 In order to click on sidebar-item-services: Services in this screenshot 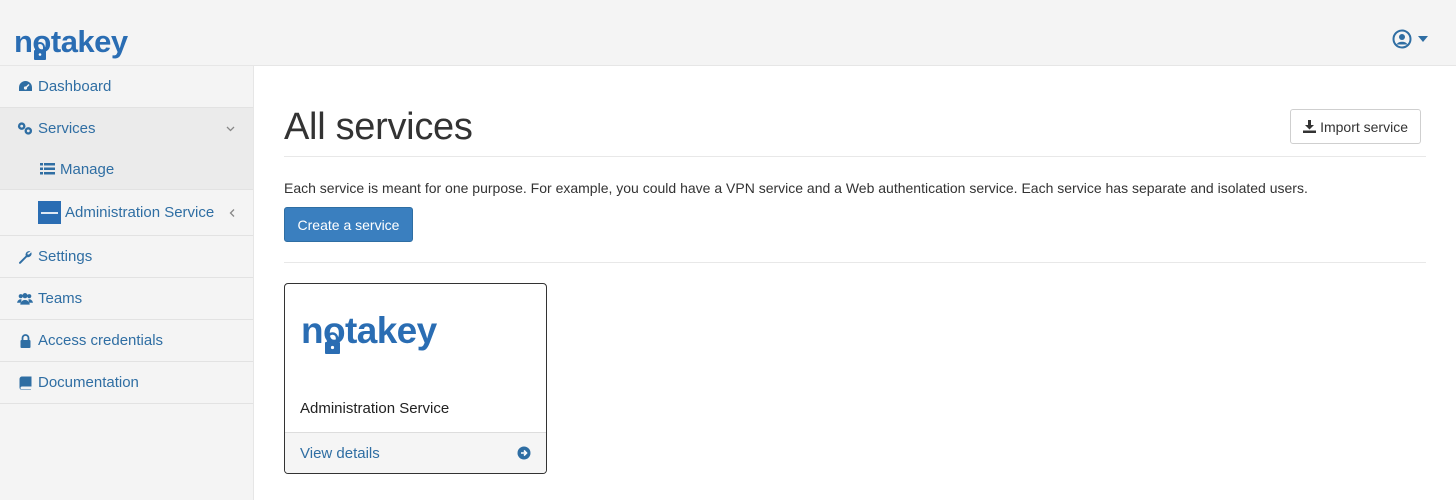, I will do `click(126, 128)`.